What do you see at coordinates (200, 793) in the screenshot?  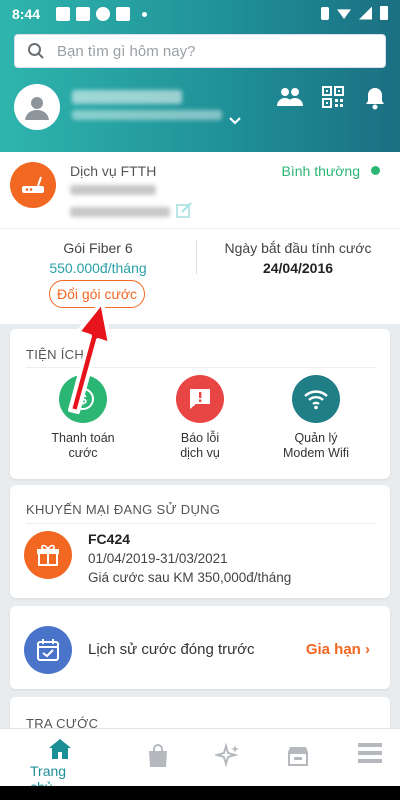 I see `system-navigation-bar` at bounding box center [200, 793].